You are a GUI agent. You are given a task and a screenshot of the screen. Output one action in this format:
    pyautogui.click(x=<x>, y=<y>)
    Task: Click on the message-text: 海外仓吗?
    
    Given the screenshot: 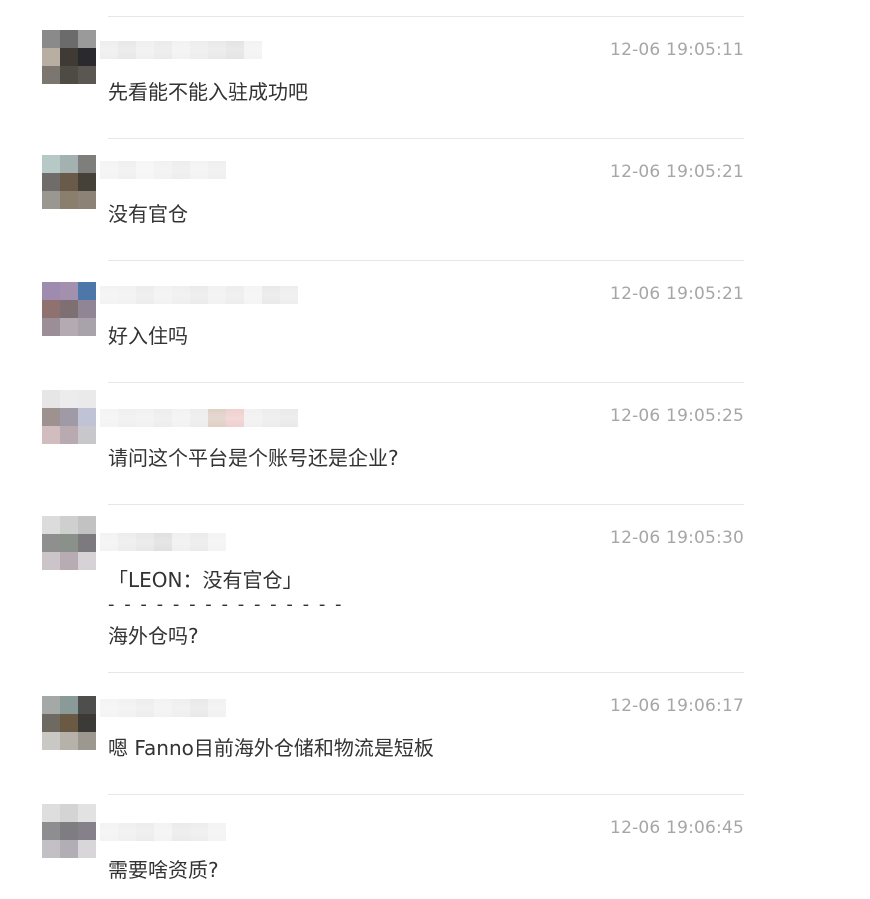 What is the action you would take?
    pyautogui.click(x=153, y=636)
    